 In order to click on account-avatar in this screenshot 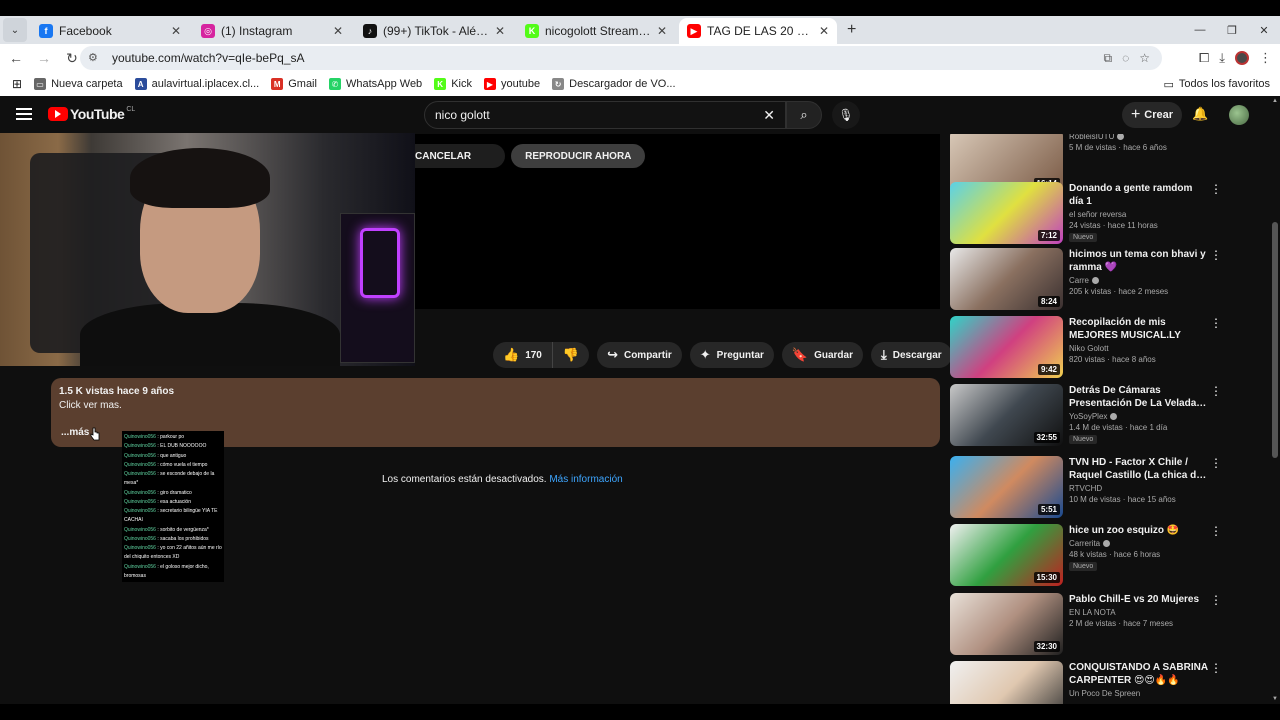, I will do `click(1239, 115)`.